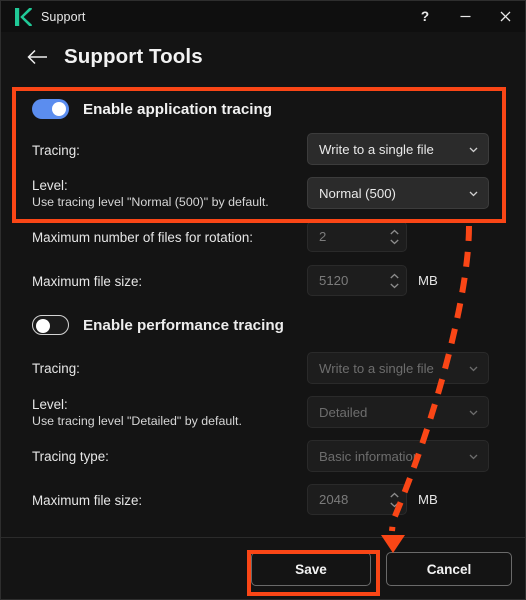 The height and width of the screenshot is (600, 526). I want to click on app-tracing-mode-value: Write to a single file, so click(376, 149).